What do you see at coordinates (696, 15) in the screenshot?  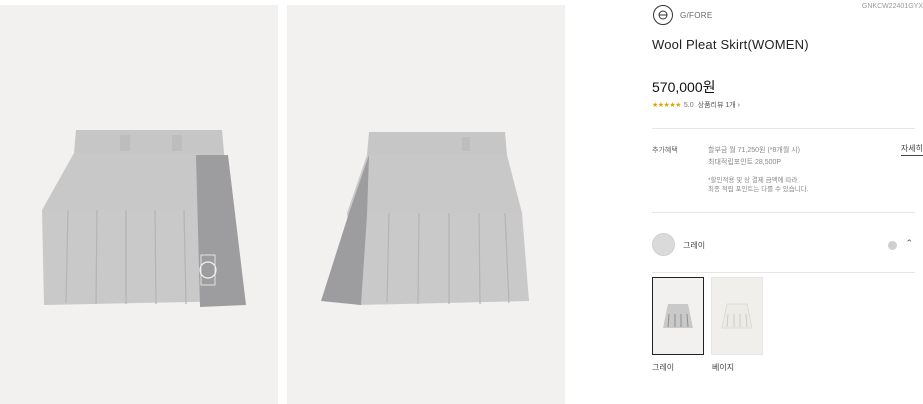 I see `brand-name: G/FORE` at bounding box center [696, 15].